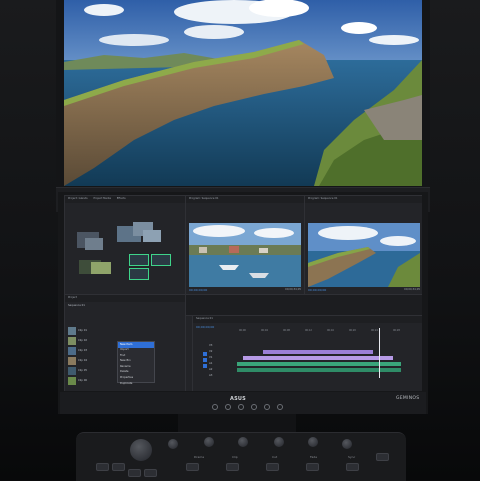 The image size is (480, 481). Describe the element at coordinates (210, 357) in the screenshot. I see `track-label: V1` at that location.